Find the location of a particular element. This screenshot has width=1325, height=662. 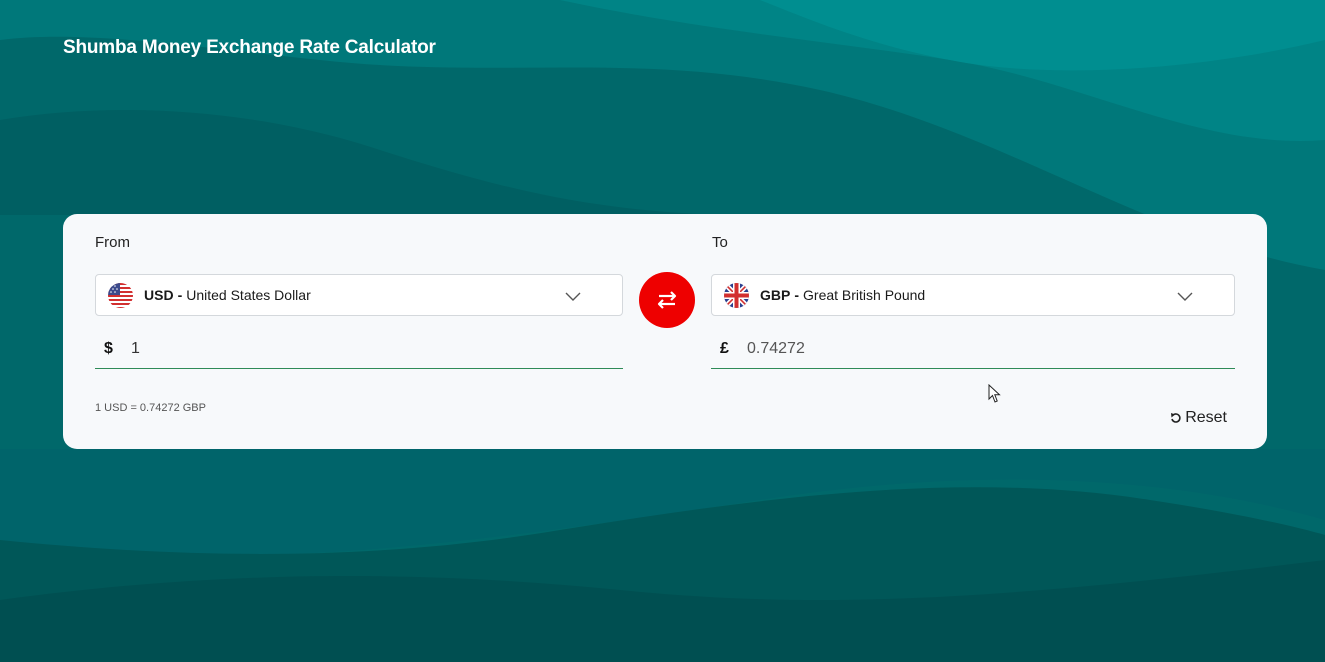

from-label: From is located at coordinates (112, 242).